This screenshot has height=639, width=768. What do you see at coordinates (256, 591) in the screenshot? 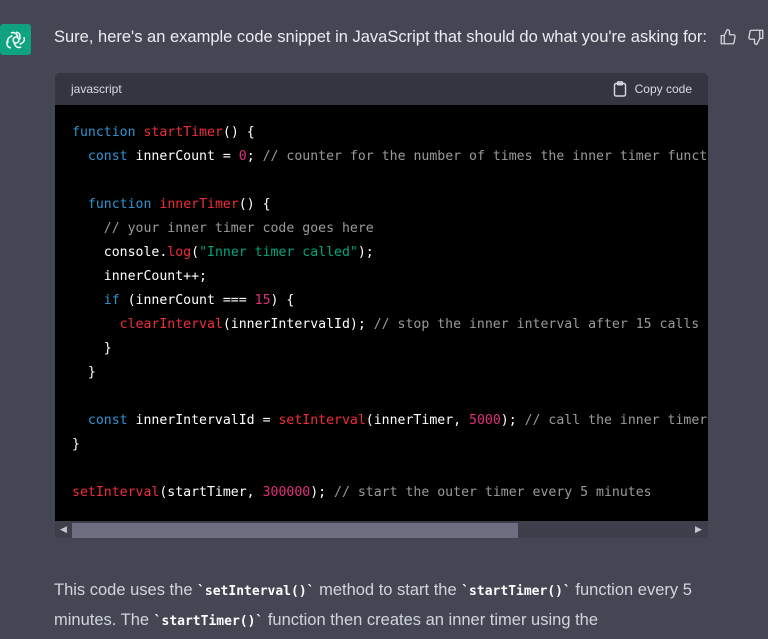
I see `inline-code: `setInterval()`` at bounding box center [256, 591].